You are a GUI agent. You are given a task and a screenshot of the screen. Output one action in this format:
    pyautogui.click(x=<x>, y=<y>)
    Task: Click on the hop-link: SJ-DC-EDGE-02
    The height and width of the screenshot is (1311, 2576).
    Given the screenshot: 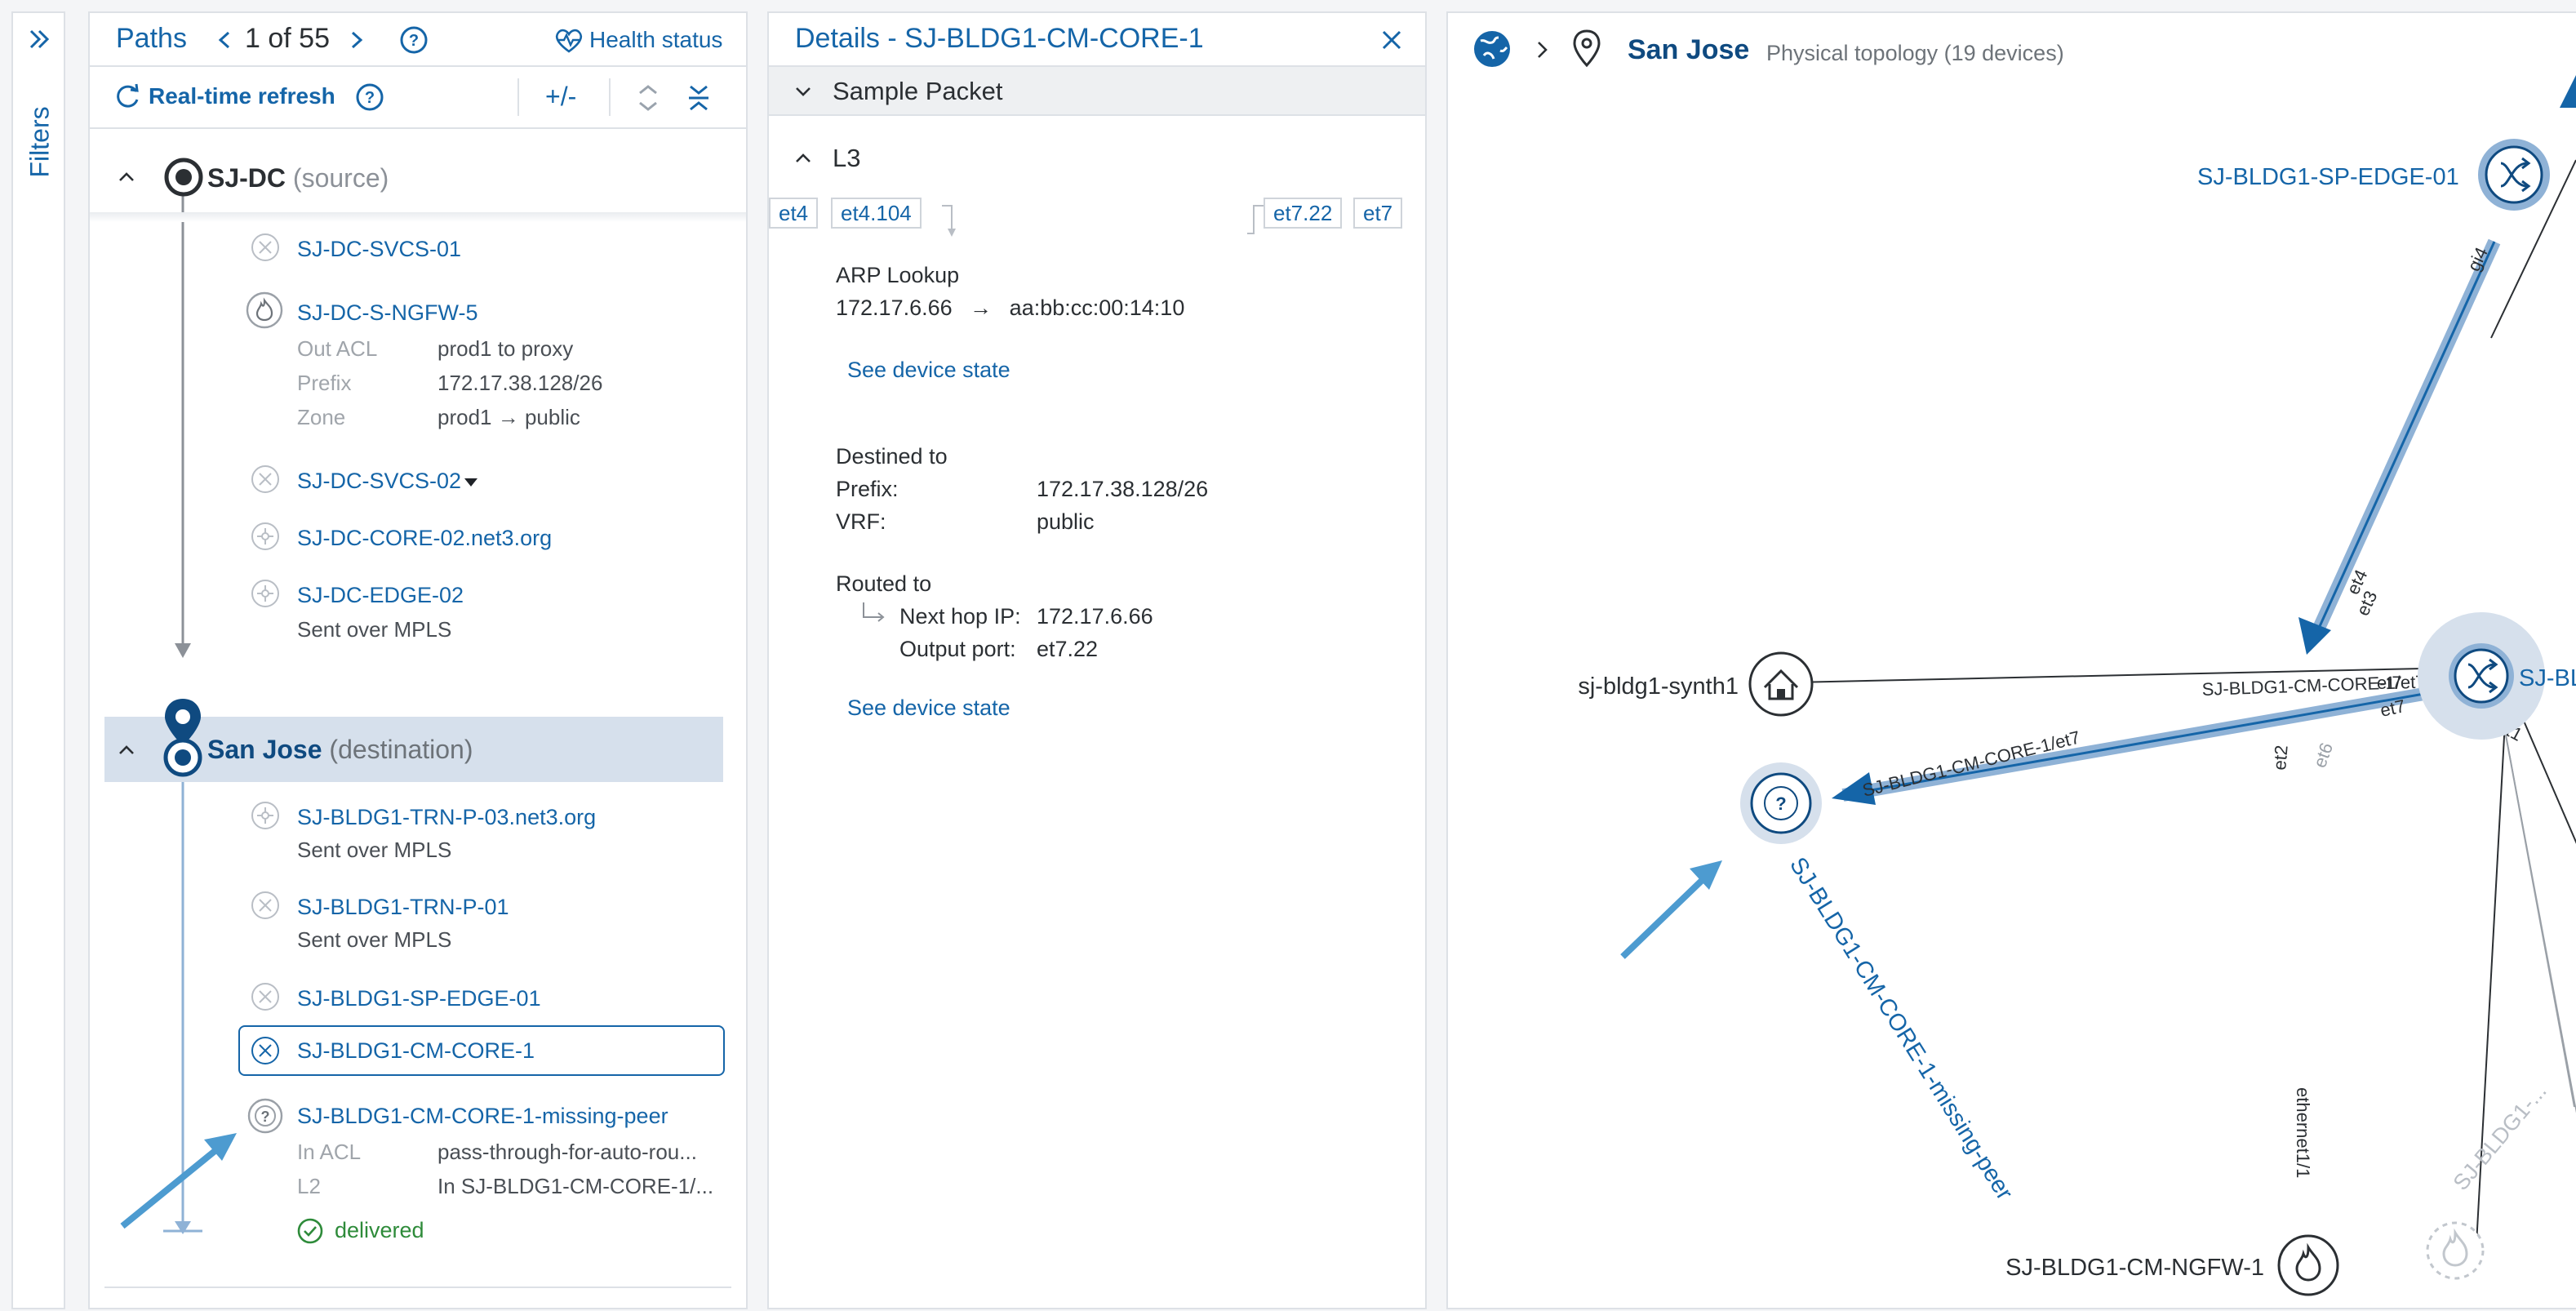 What is the action you would take?
    pyautogui.click(x=380, y=596)
    